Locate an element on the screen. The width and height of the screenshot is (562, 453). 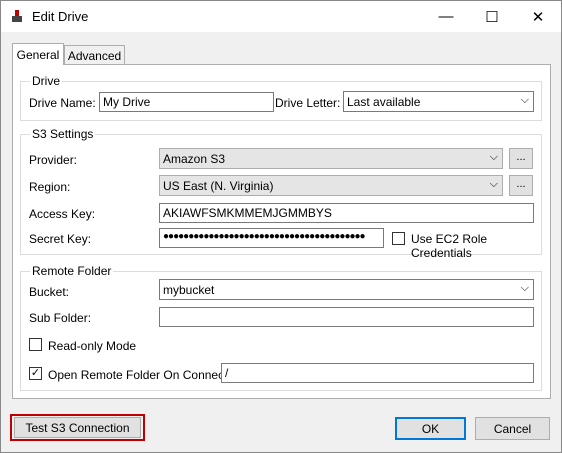
bucket-value: mybucket is located at coordinates (189, 290).